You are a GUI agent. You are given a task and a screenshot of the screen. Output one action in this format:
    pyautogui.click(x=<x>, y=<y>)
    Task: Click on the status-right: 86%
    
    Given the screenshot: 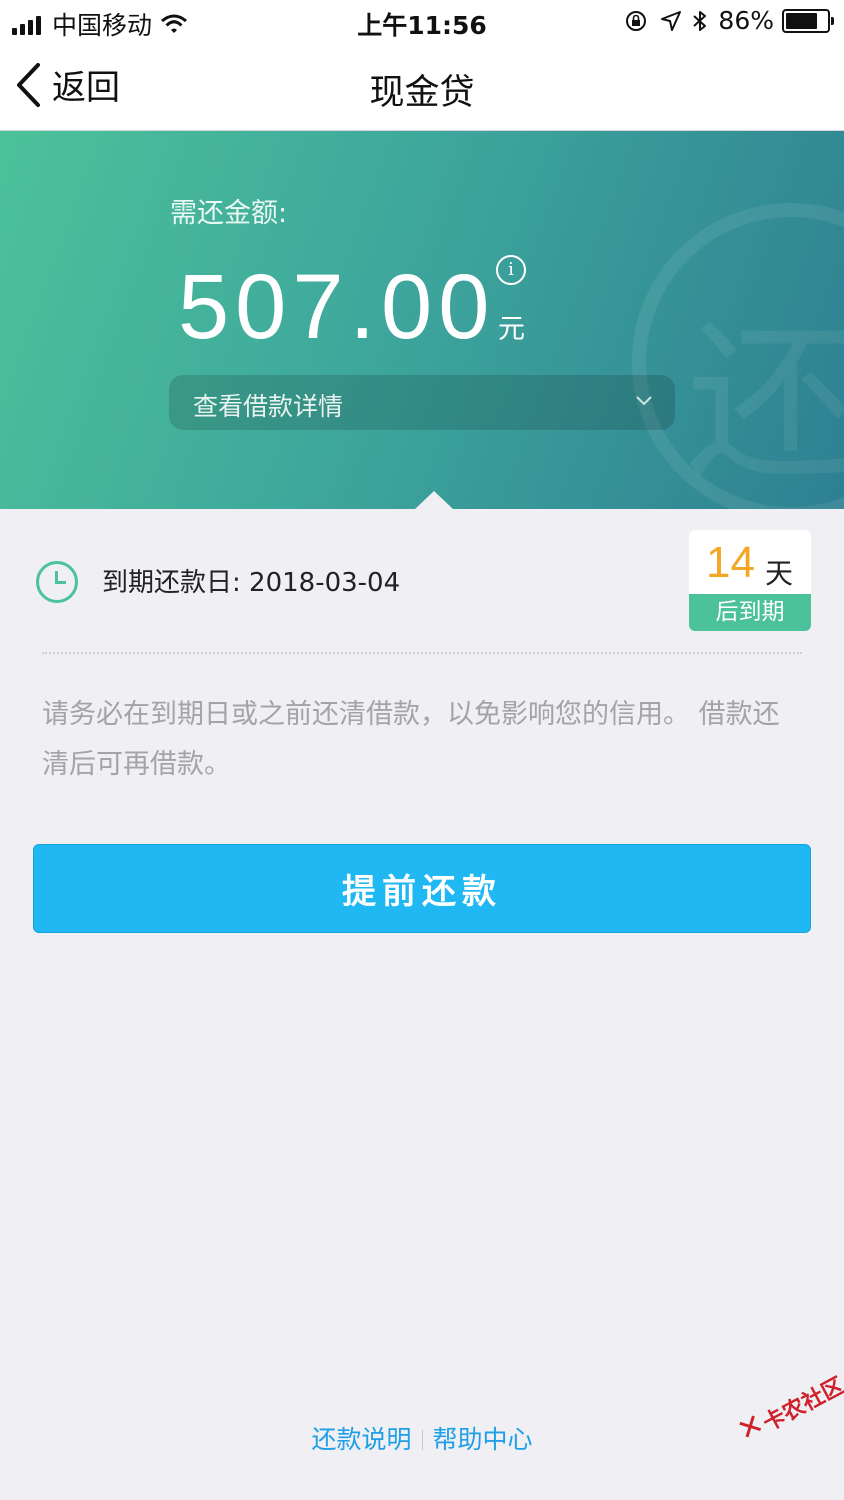 What is the action you would take?
    pyautogui.click(x=729, y=20)
    